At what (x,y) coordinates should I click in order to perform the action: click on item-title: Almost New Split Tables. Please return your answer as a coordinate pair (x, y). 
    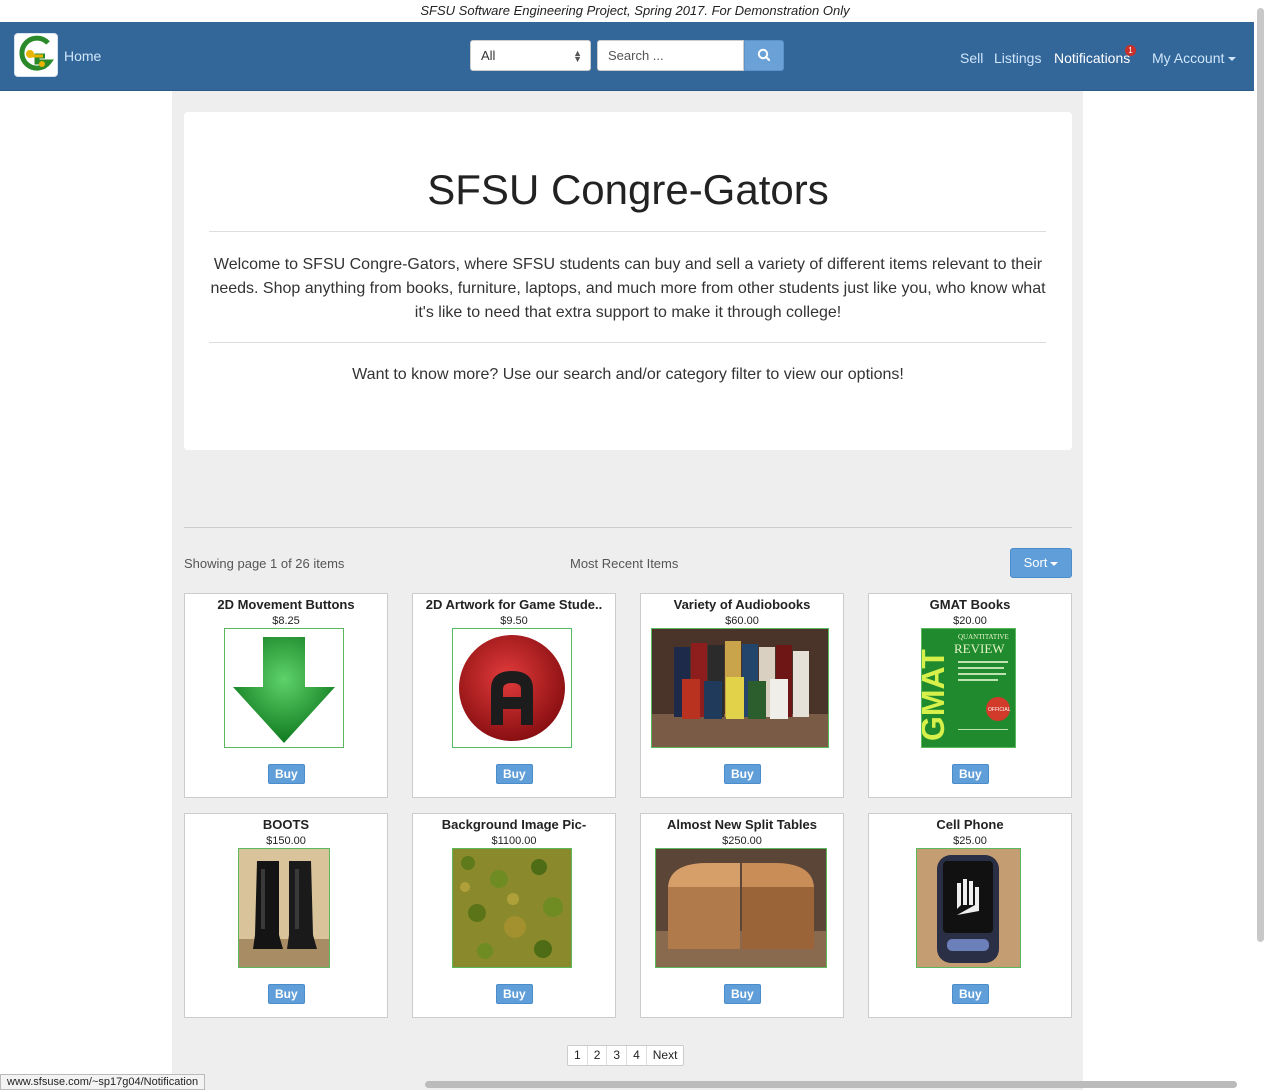
    Looking at the image, I should click on (741, 824).